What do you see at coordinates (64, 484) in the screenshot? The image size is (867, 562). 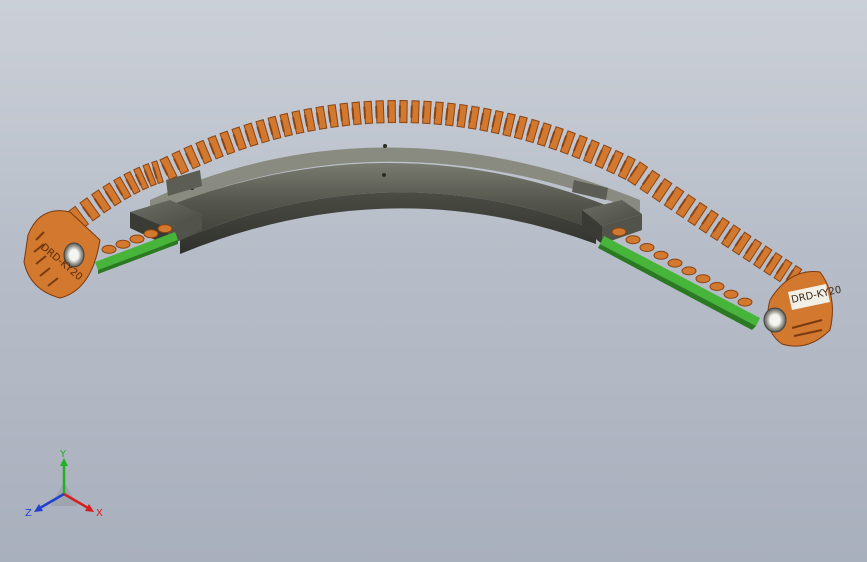 I see `coordinate-triad: Y X Z` at bounding box center [64, 484].